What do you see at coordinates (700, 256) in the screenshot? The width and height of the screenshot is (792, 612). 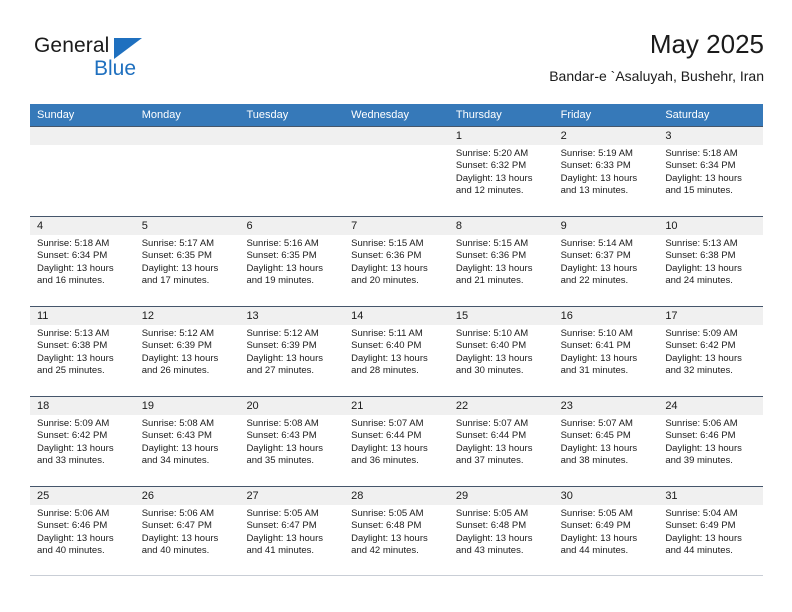 I see `sunset-text: Sunset: 6:38 PM` at bounding box center [700, 256].